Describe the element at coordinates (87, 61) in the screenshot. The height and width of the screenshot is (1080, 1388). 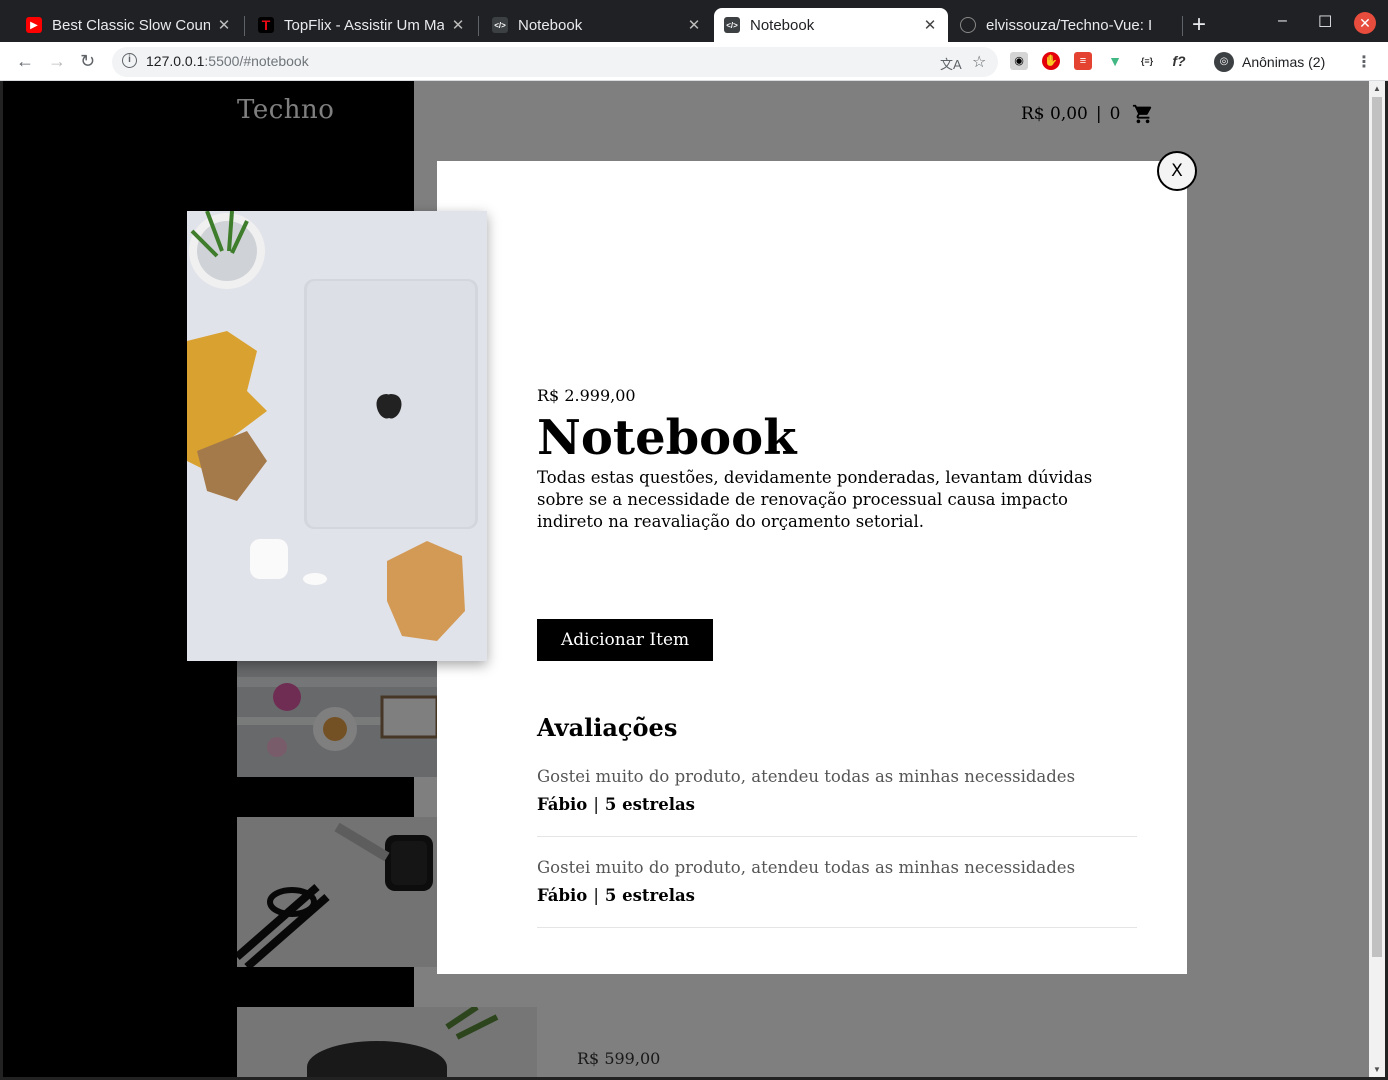
I see `reload-icon: ↻` at that location.